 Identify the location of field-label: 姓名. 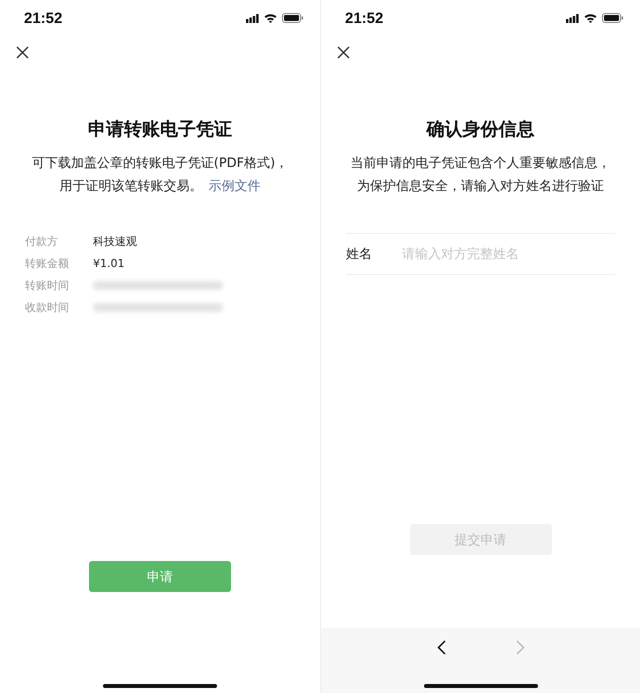
(359, 254).